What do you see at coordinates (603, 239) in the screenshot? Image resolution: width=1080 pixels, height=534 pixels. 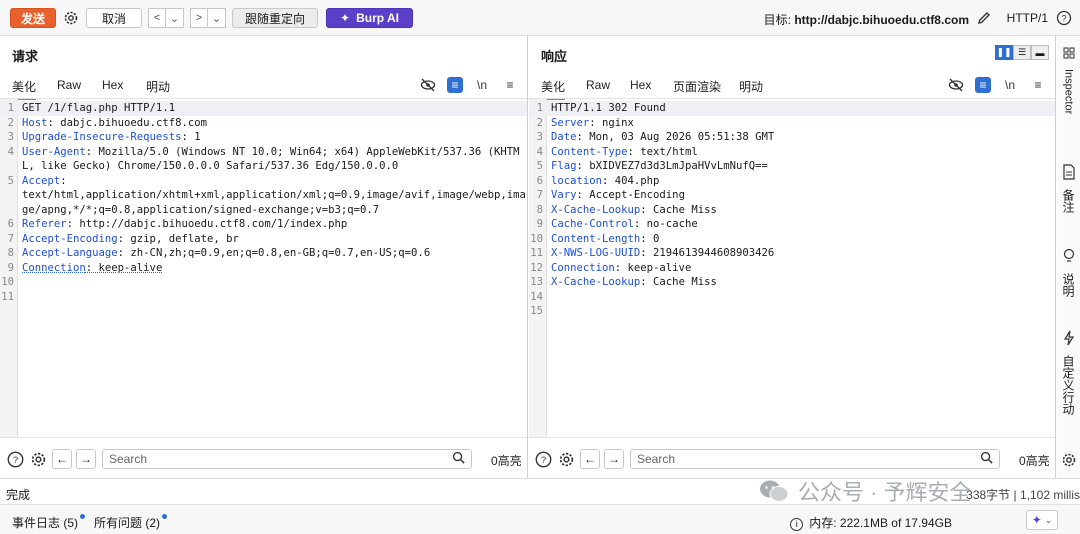 I see `line-content: Content-Length: 0` at bounding box center [603, 239].